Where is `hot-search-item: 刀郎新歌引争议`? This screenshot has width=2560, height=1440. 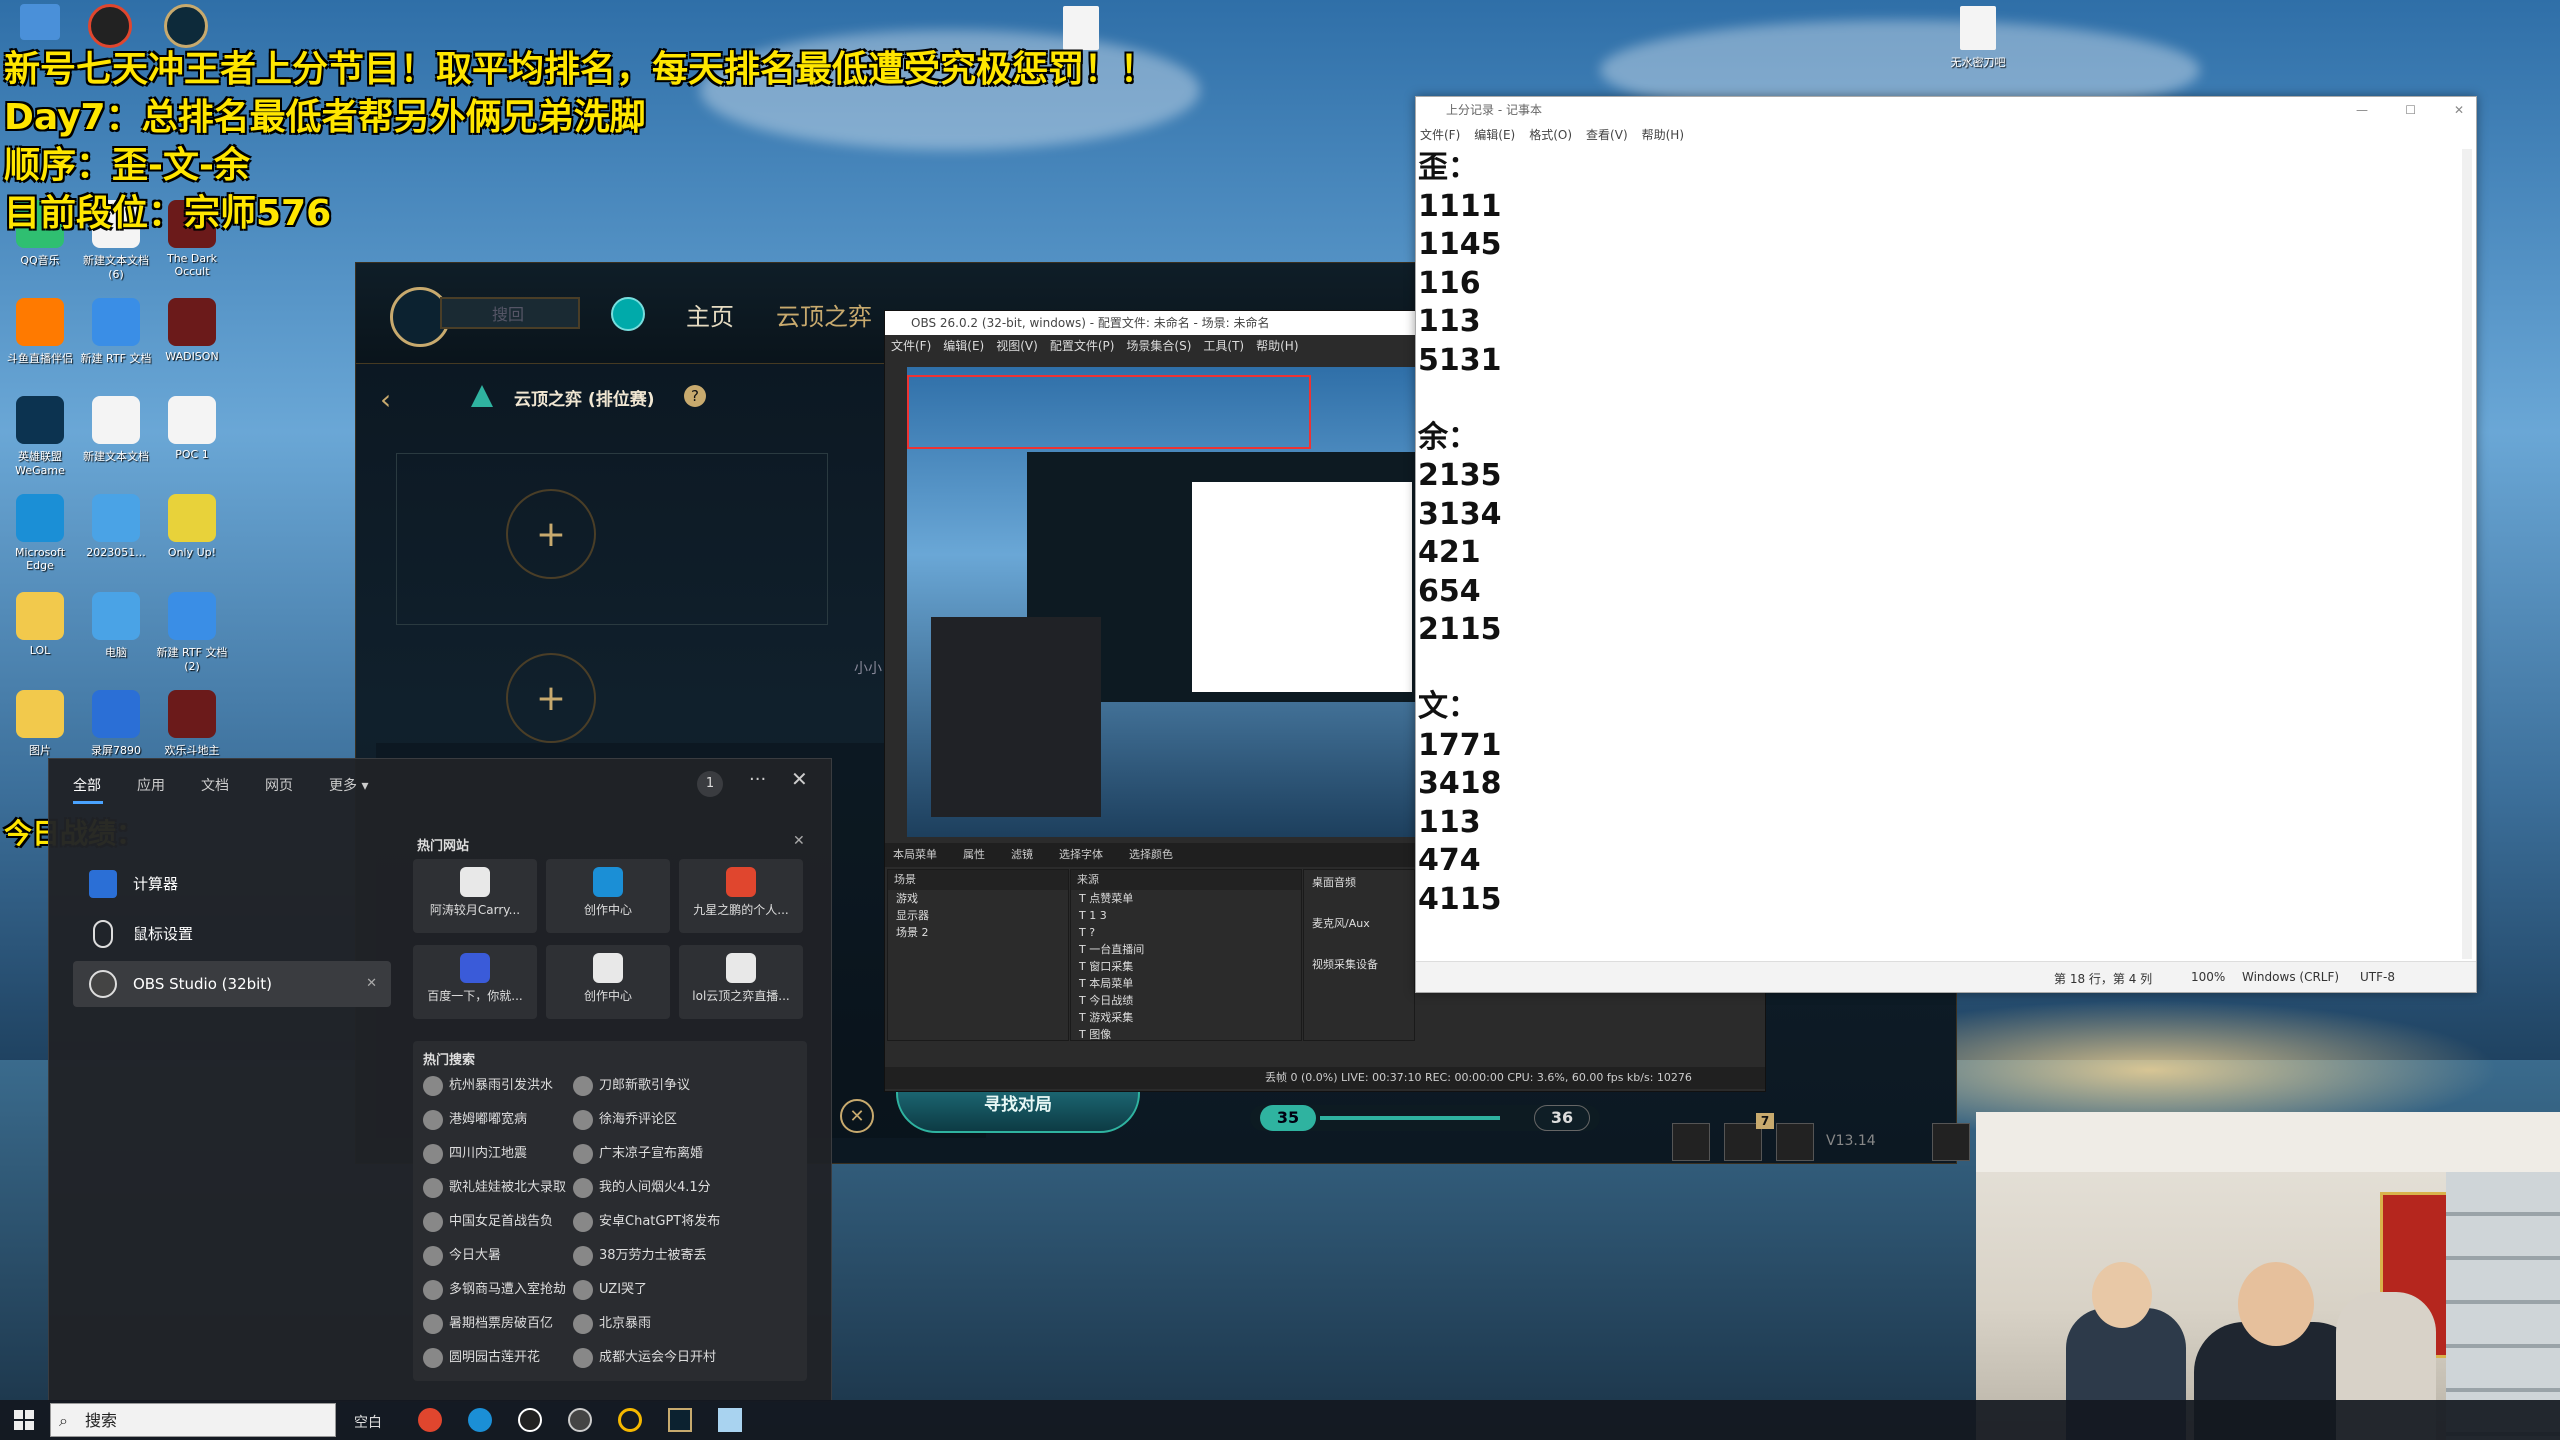
hot-search-item: 刀郎新歌引争议 is located at coordinates (631, 1086).